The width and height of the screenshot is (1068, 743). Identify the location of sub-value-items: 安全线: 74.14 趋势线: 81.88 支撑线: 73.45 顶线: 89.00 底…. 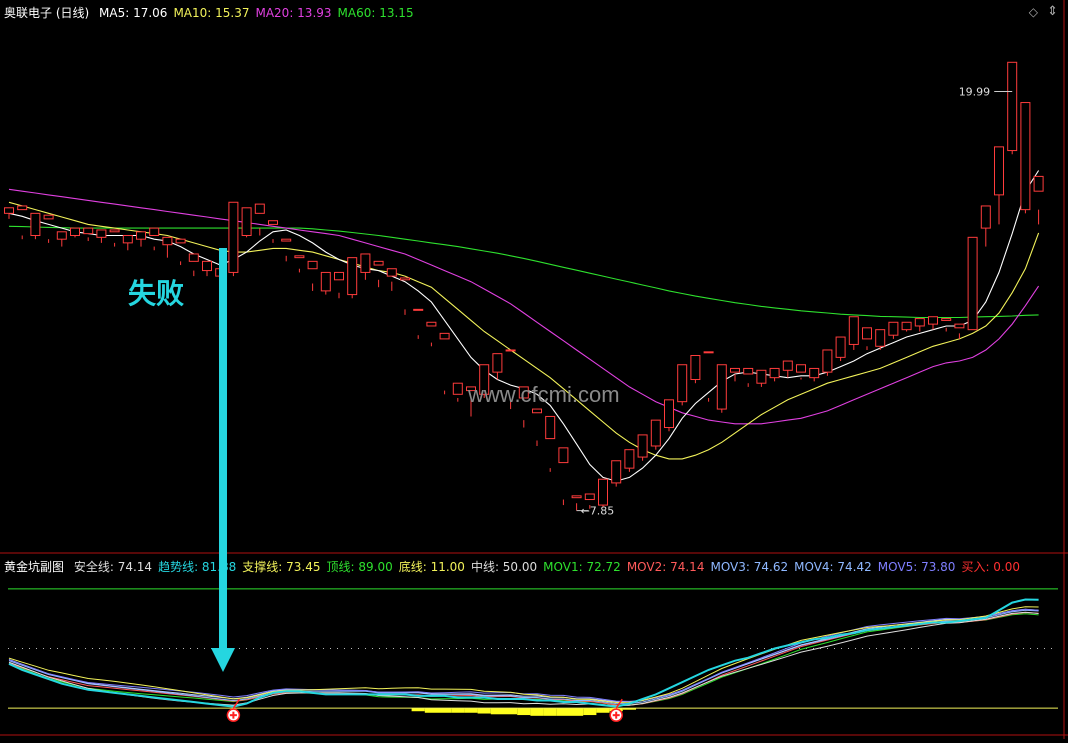
(550, 567).